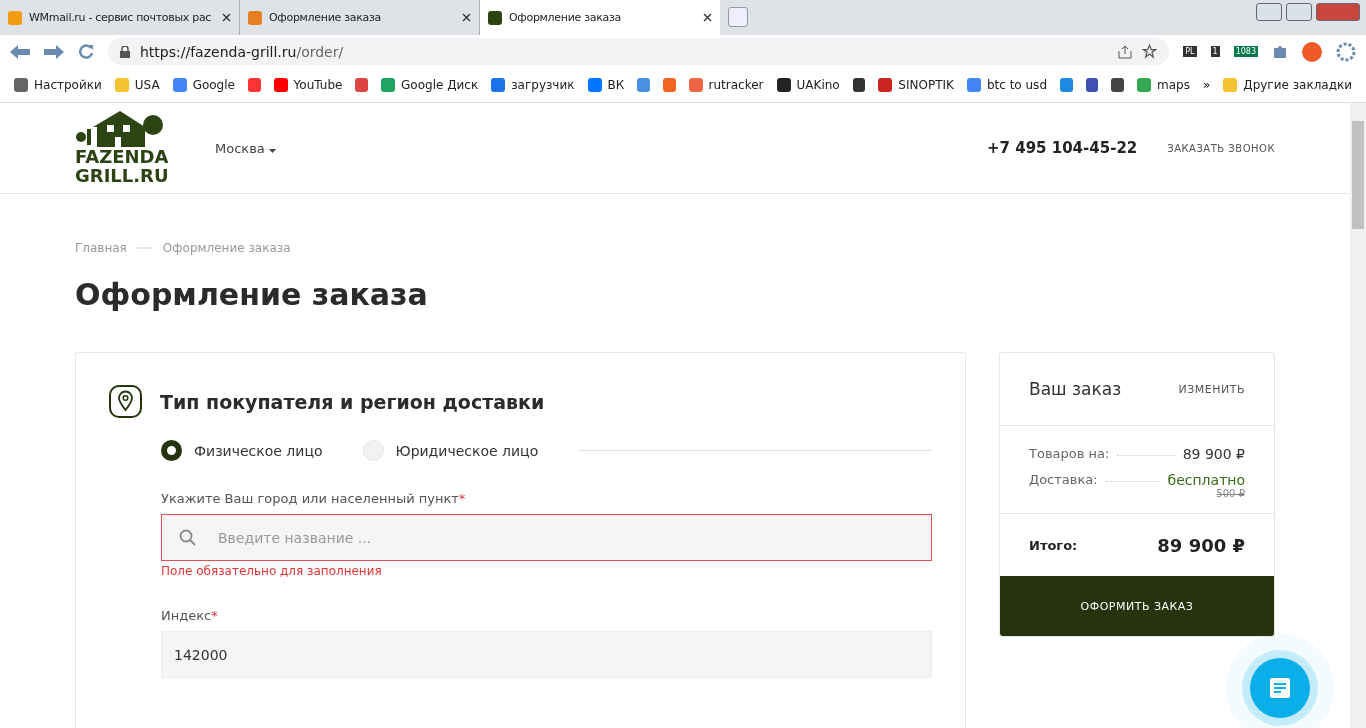 The height and width of the screenshot is (728, 1366). Describe the element at coordinates (272, 150) in the screenshot. I see `caret-icon` at that location.